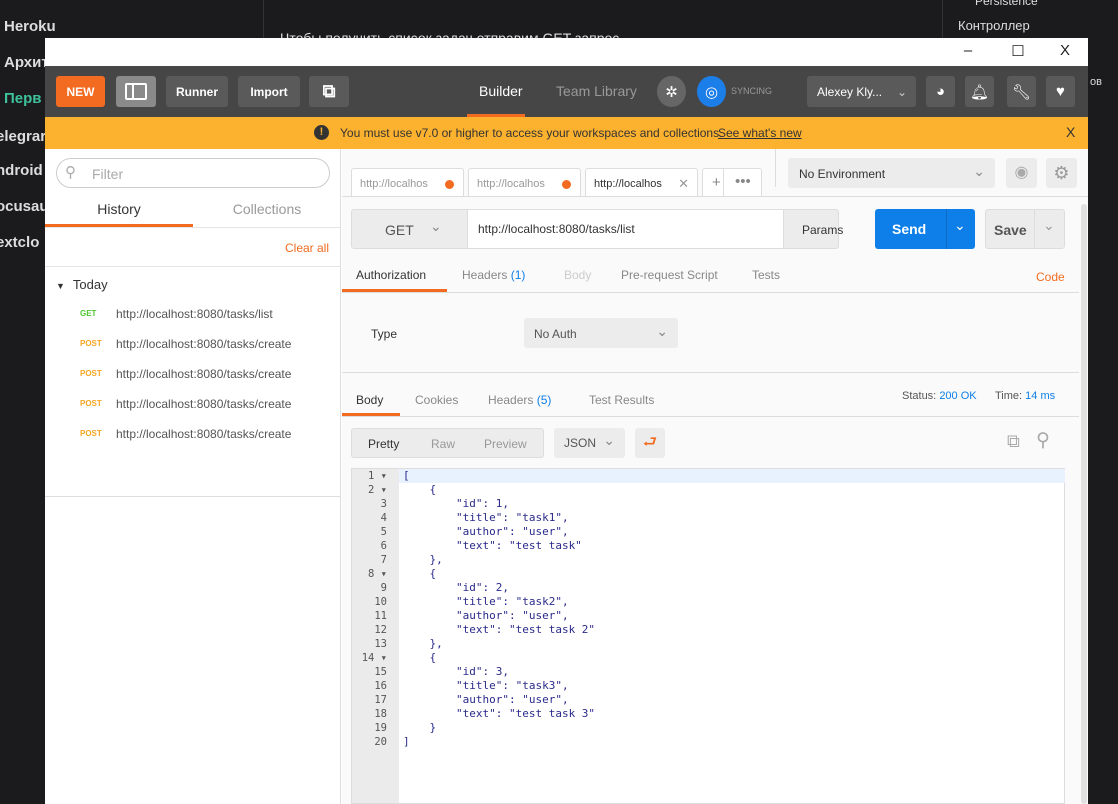 The width and height of the screenshot is (1118, 804). Describe the element at coordinates (1021, 173) in the screenshot. I see `environment-quick-look-button: ◉` at that location.